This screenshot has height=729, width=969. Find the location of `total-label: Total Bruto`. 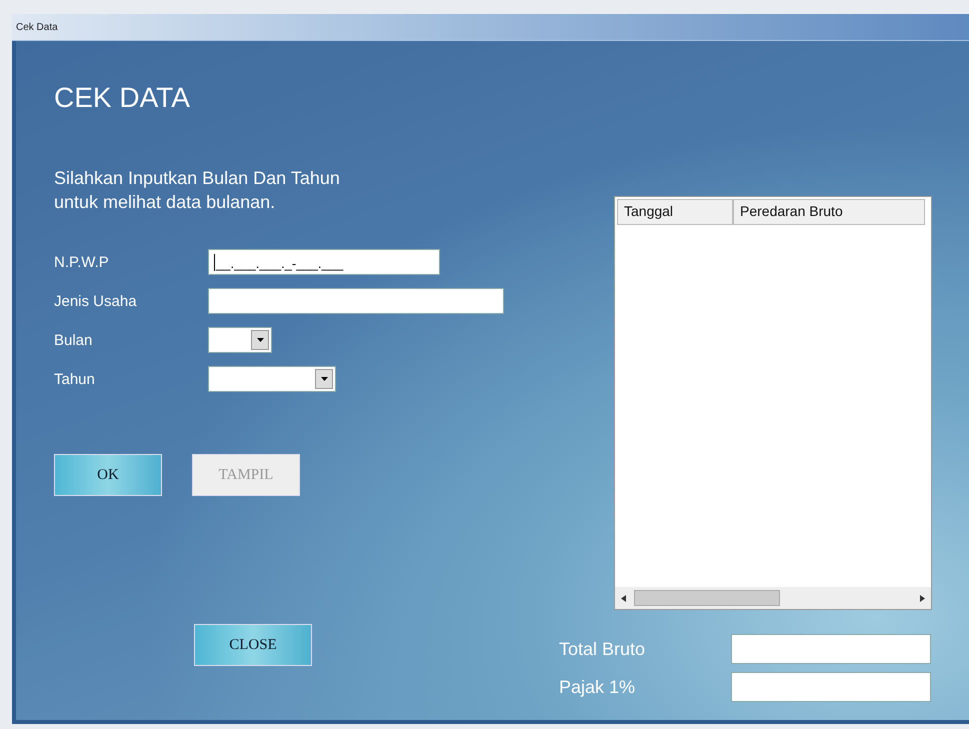

total-label: Total Bruto is located at coordinates (602, 649).